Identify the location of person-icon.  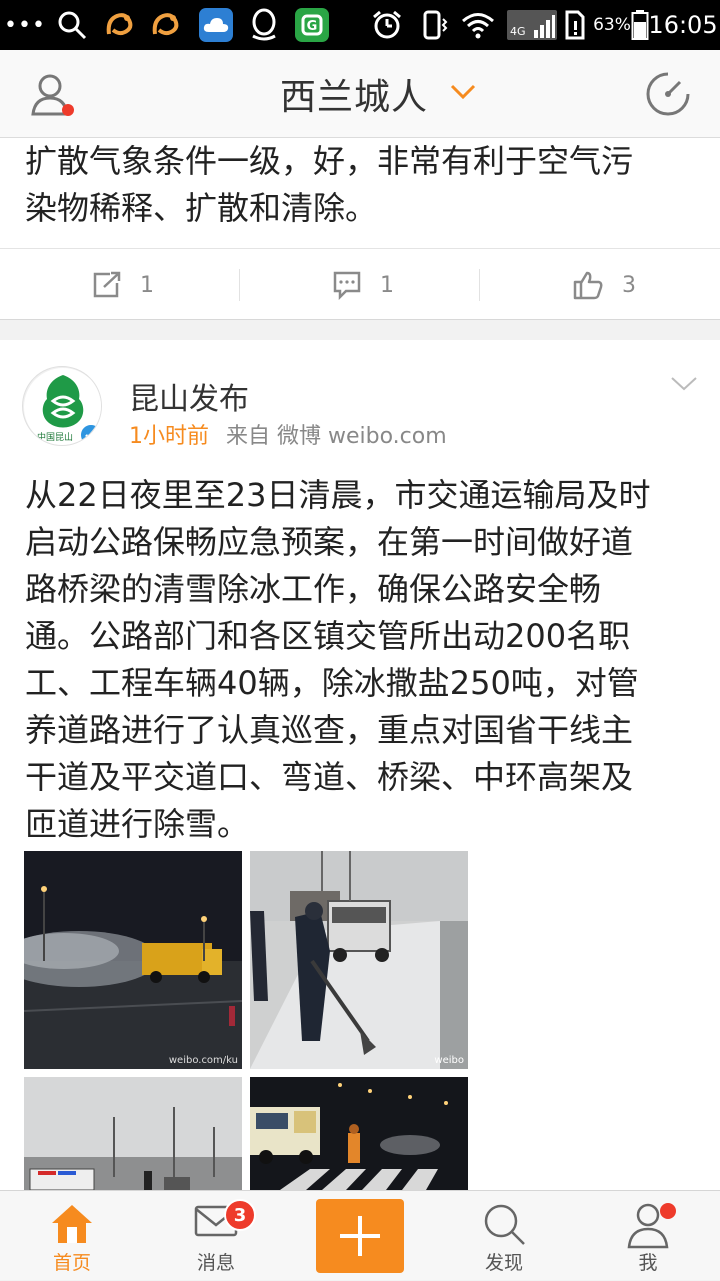
(52, 95).